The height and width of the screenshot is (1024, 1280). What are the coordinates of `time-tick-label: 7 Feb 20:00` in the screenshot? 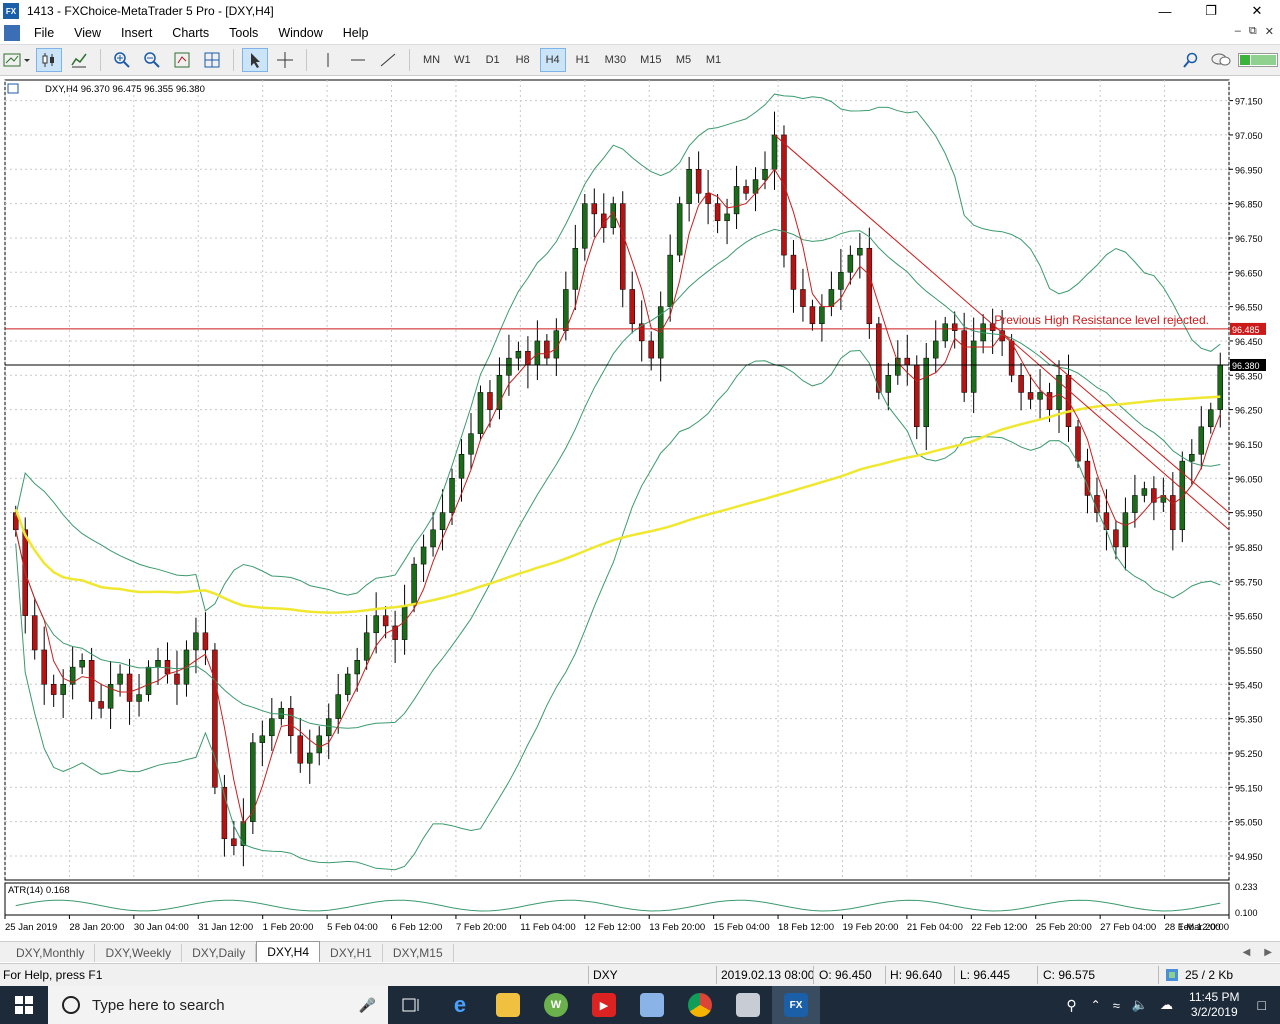 It's located at (481, 927).